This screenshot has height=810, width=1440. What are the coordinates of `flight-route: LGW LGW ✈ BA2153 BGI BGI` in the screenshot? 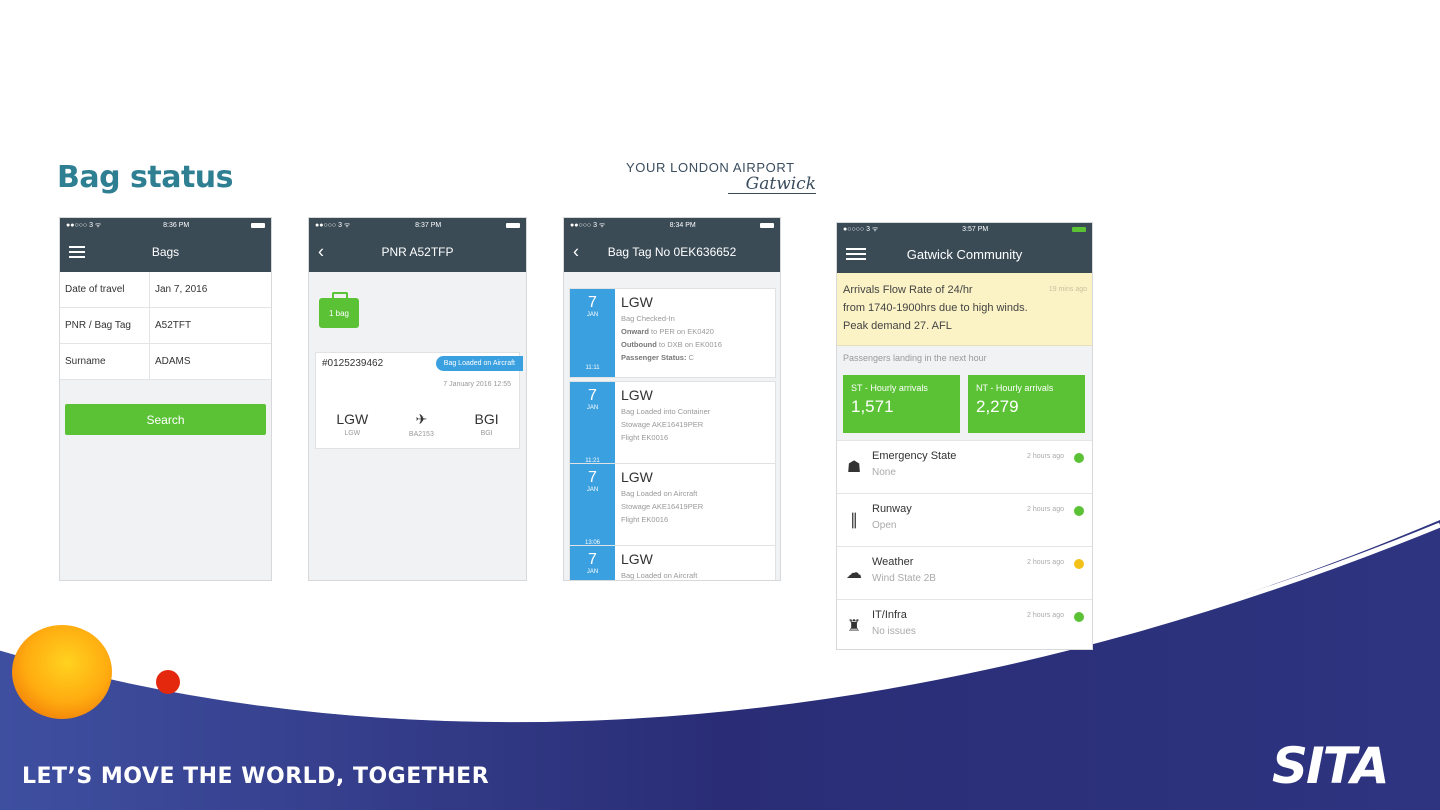 It's located at (417, 424).